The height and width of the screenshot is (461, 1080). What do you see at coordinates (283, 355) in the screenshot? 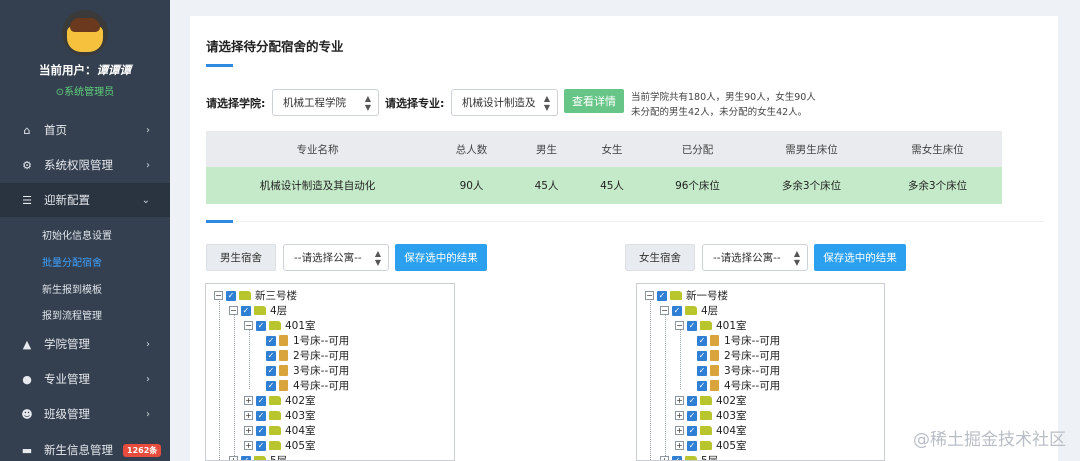
I see `file-icon` at bounding box center [283, 355].